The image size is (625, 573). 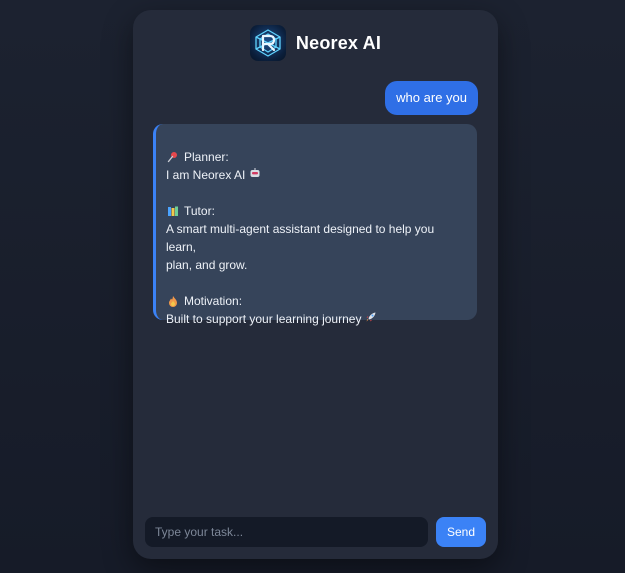 What do you see at coordinates (213, 301) in the screenshot?
I see `motivation-heading: Motivation:` at bounding box center [213, 301].